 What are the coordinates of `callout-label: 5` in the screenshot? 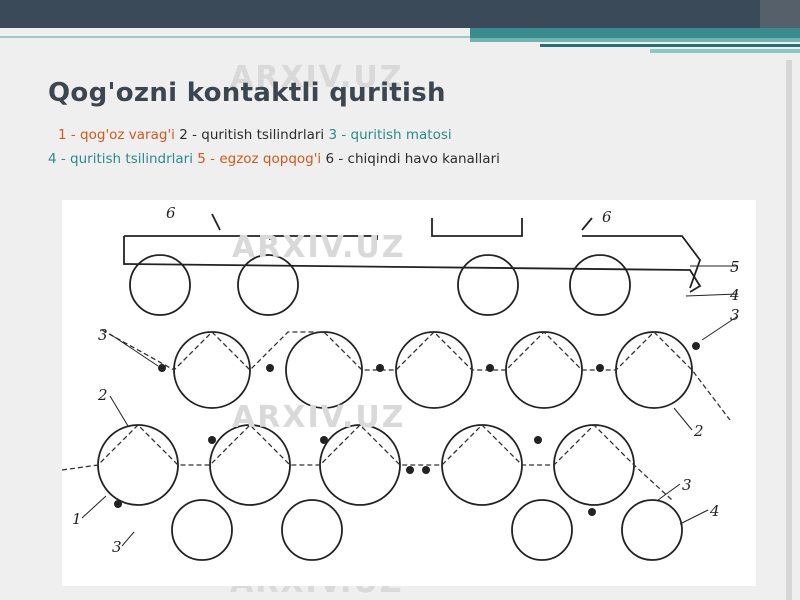 It's located at (735, 267).